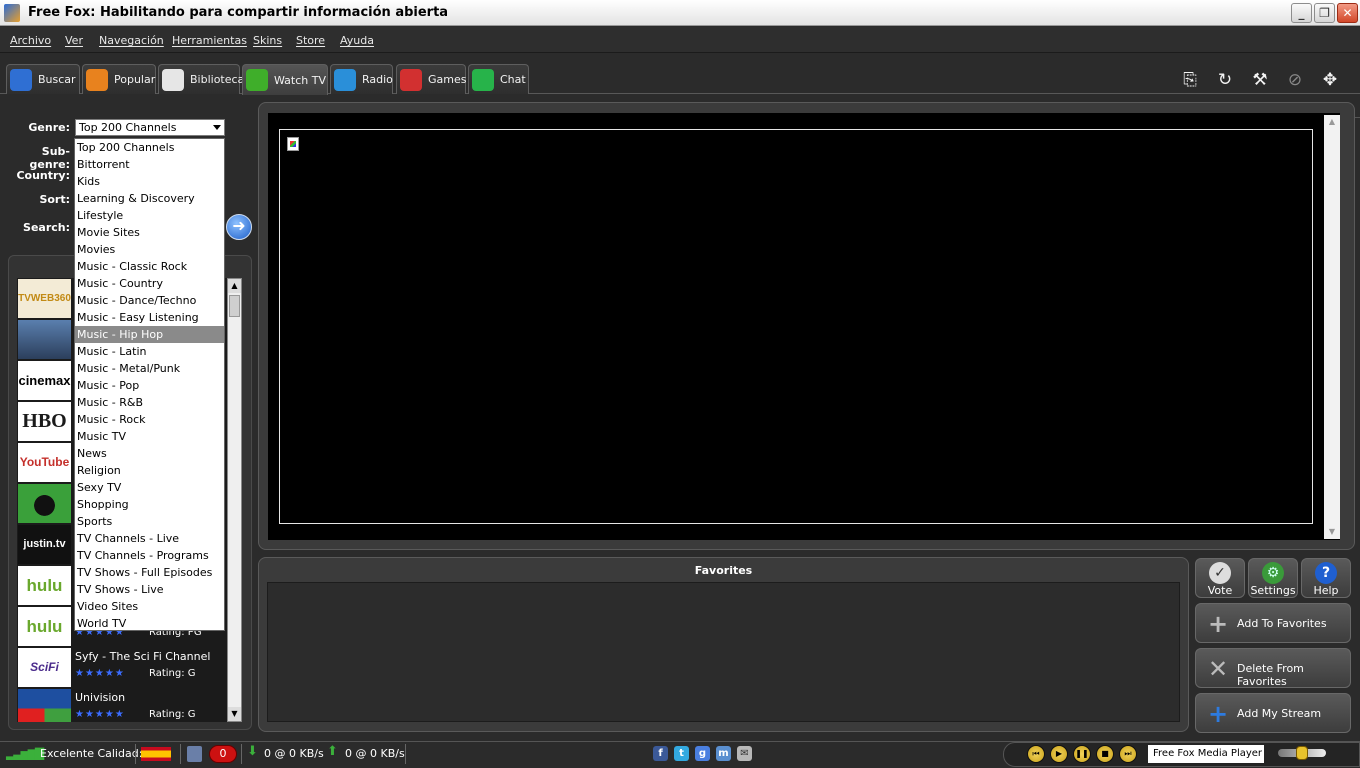 This screenshot has height=768, width=1360. I want to click on tab-radio: Radio, so click(361, 79).